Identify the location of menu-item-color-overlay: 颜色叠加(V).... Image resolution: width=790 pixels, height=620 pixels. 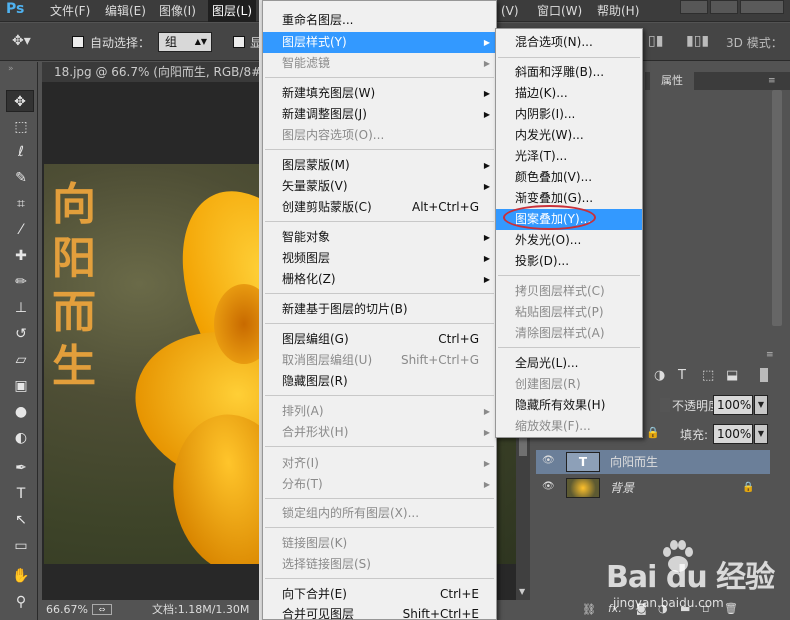
(569, 177).